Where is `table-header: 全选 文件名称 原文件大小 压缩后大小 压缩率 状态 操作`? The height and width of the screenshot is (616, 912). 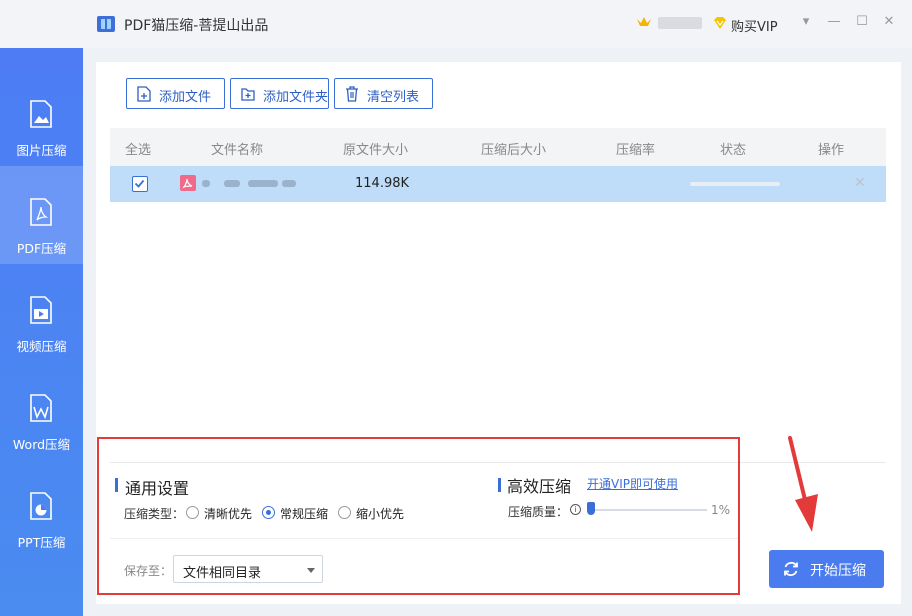
table-header: 全选 文件名称 原文件大小 压缩后大小 压缩率 状态 操作 is located at coordinates (498, 147).